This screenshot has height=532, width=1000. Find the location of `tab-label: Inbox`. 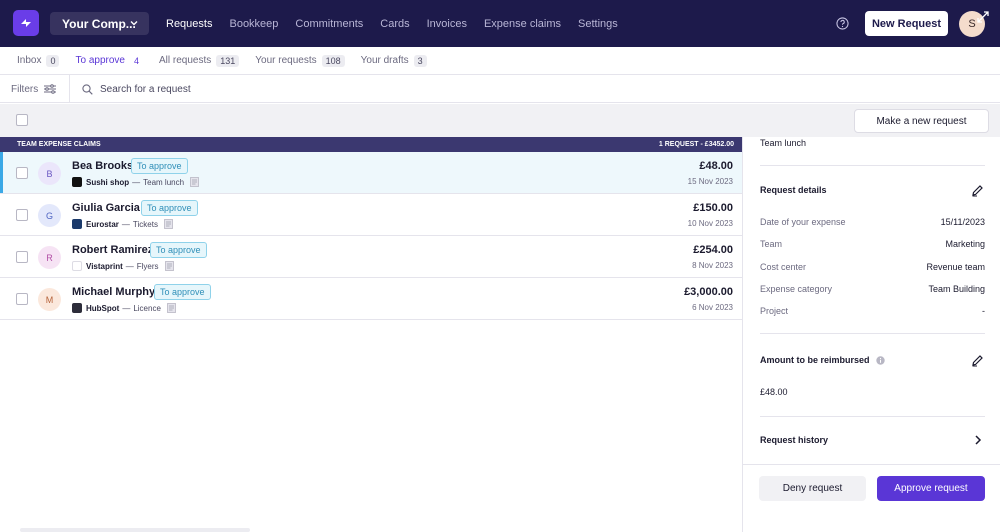

tab-label: Inbox is located at coordinates (29, 60).